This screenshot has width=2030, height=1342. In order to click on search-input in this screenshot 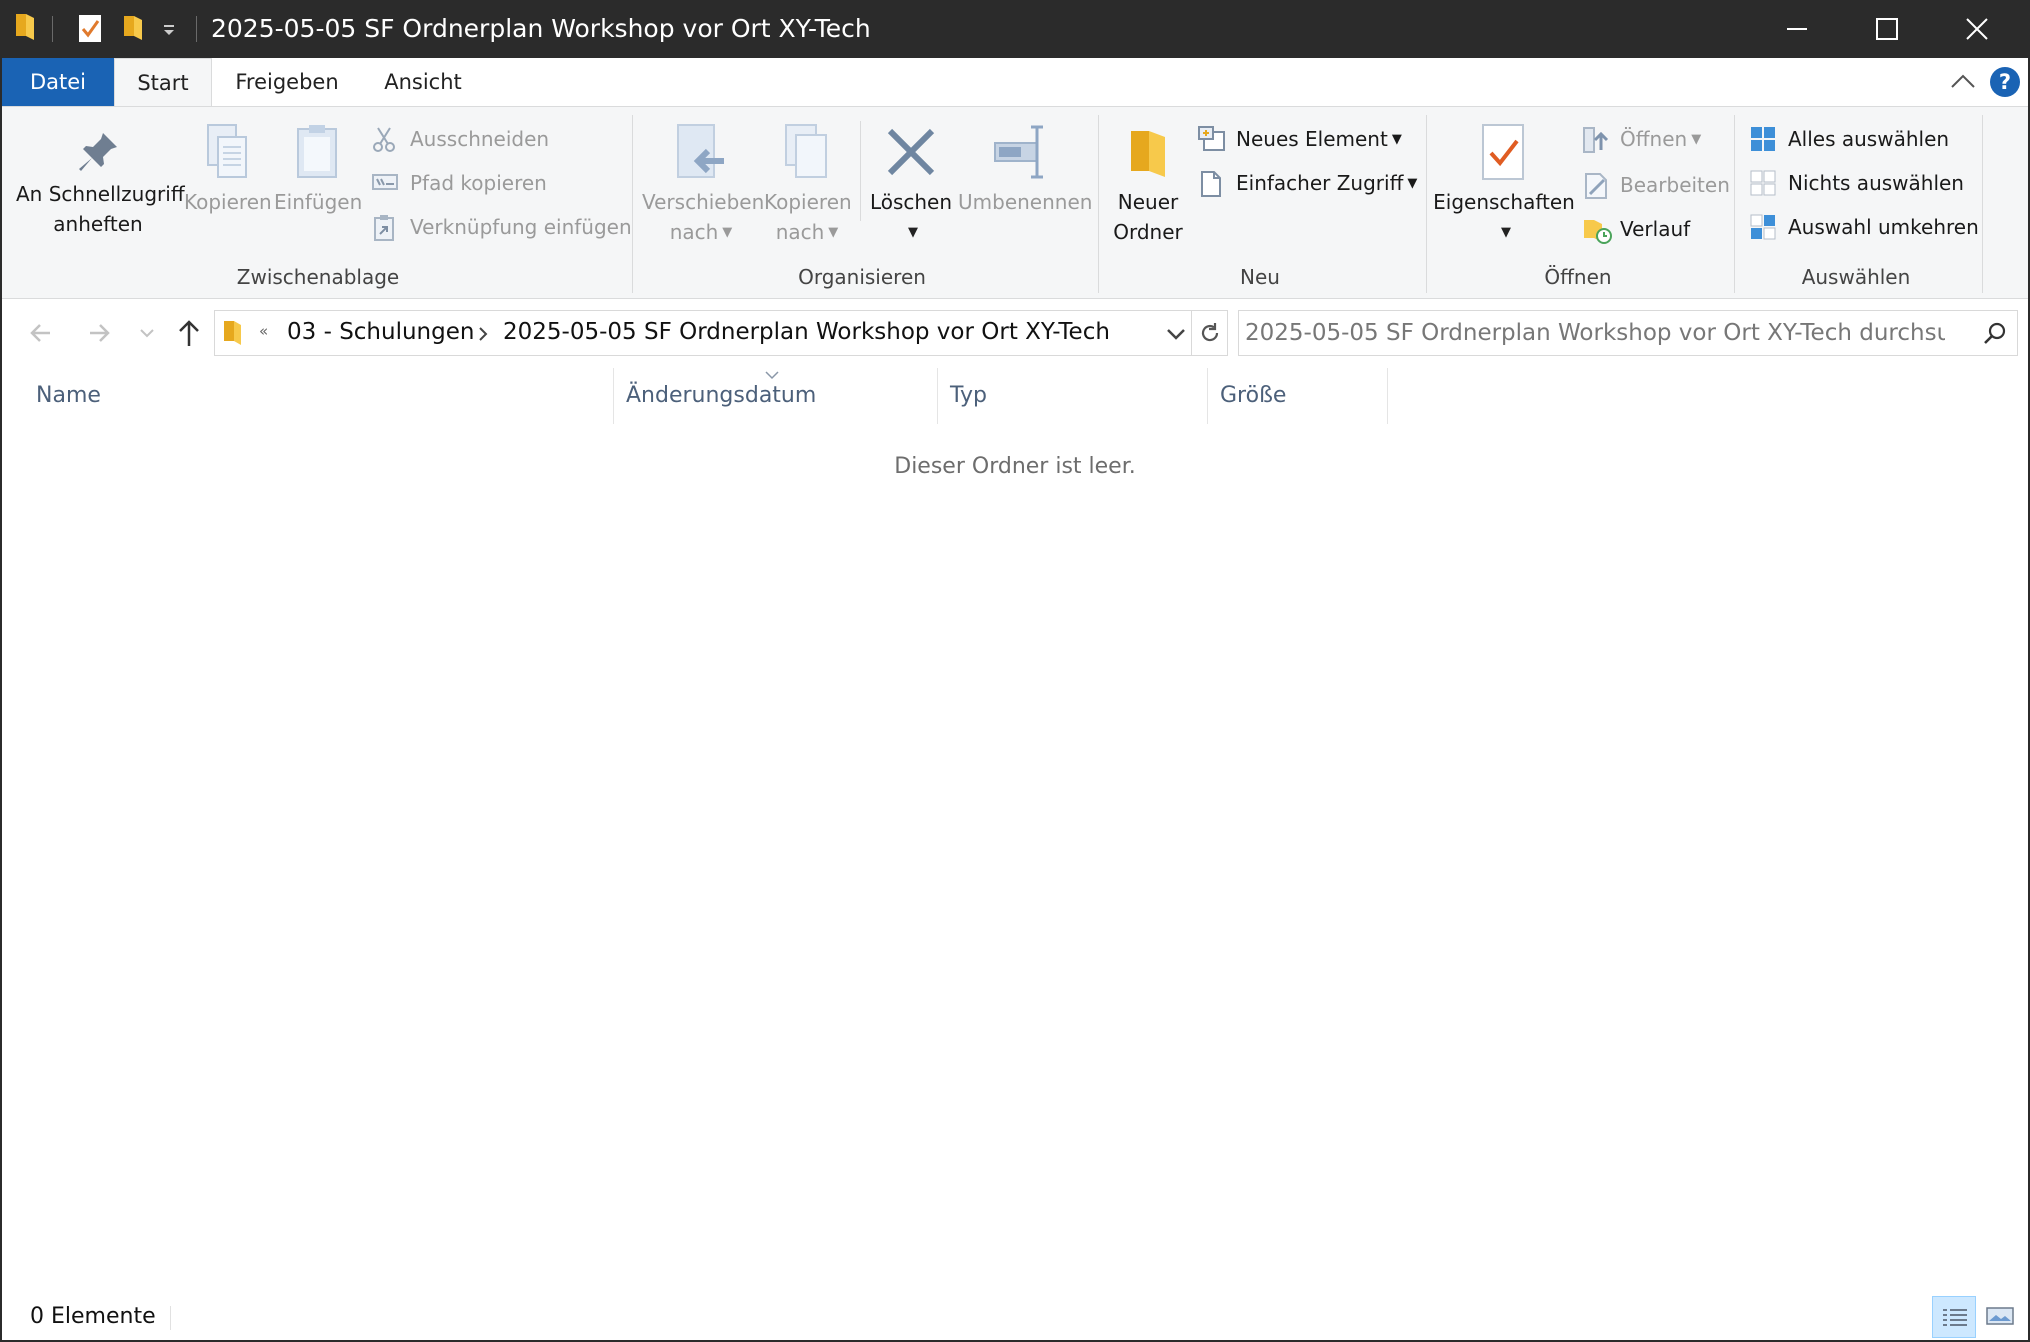, I will do `click(1595, 333)`.